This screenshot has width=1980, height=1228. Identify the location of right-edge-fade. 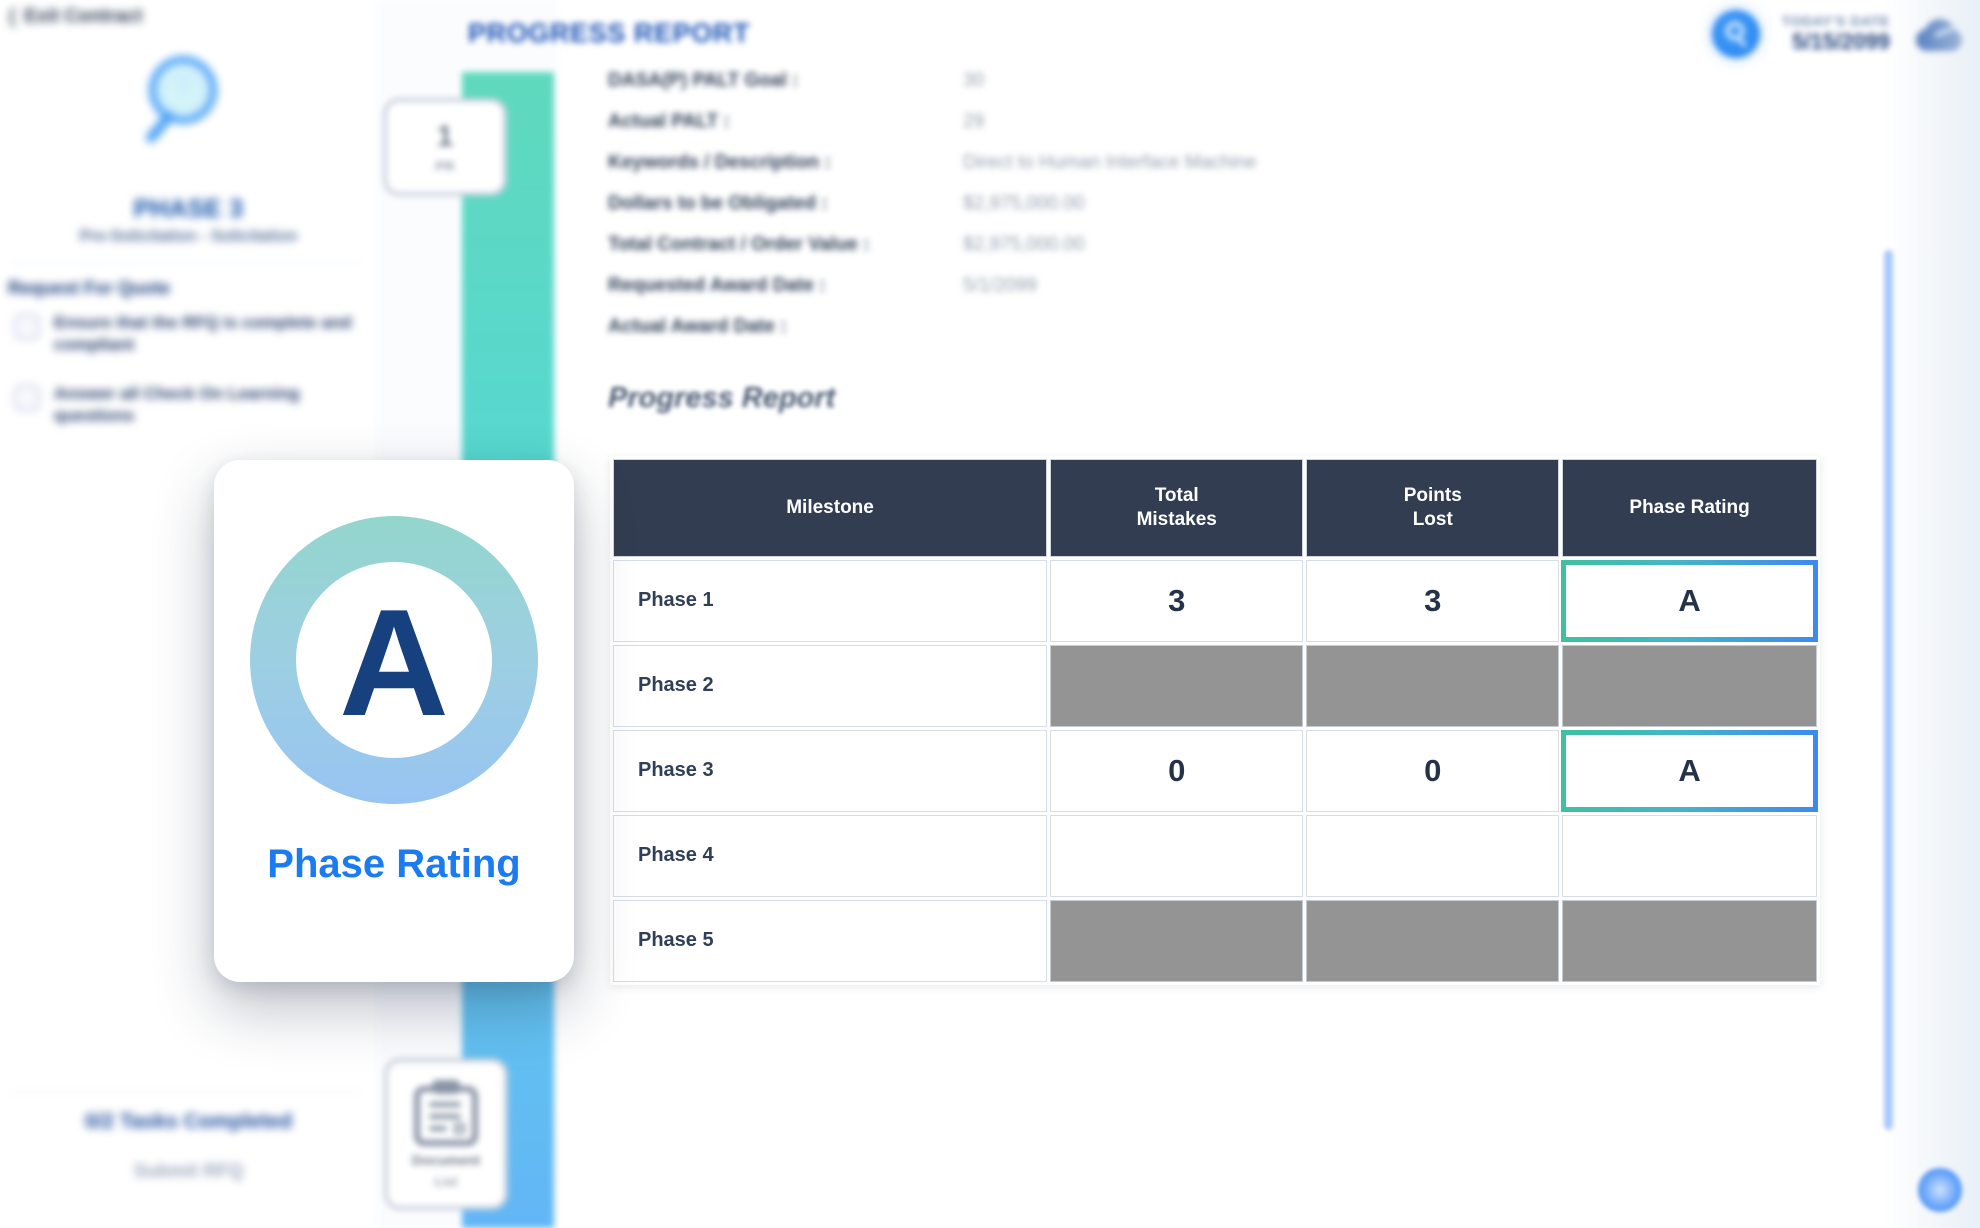
(1932, 614).